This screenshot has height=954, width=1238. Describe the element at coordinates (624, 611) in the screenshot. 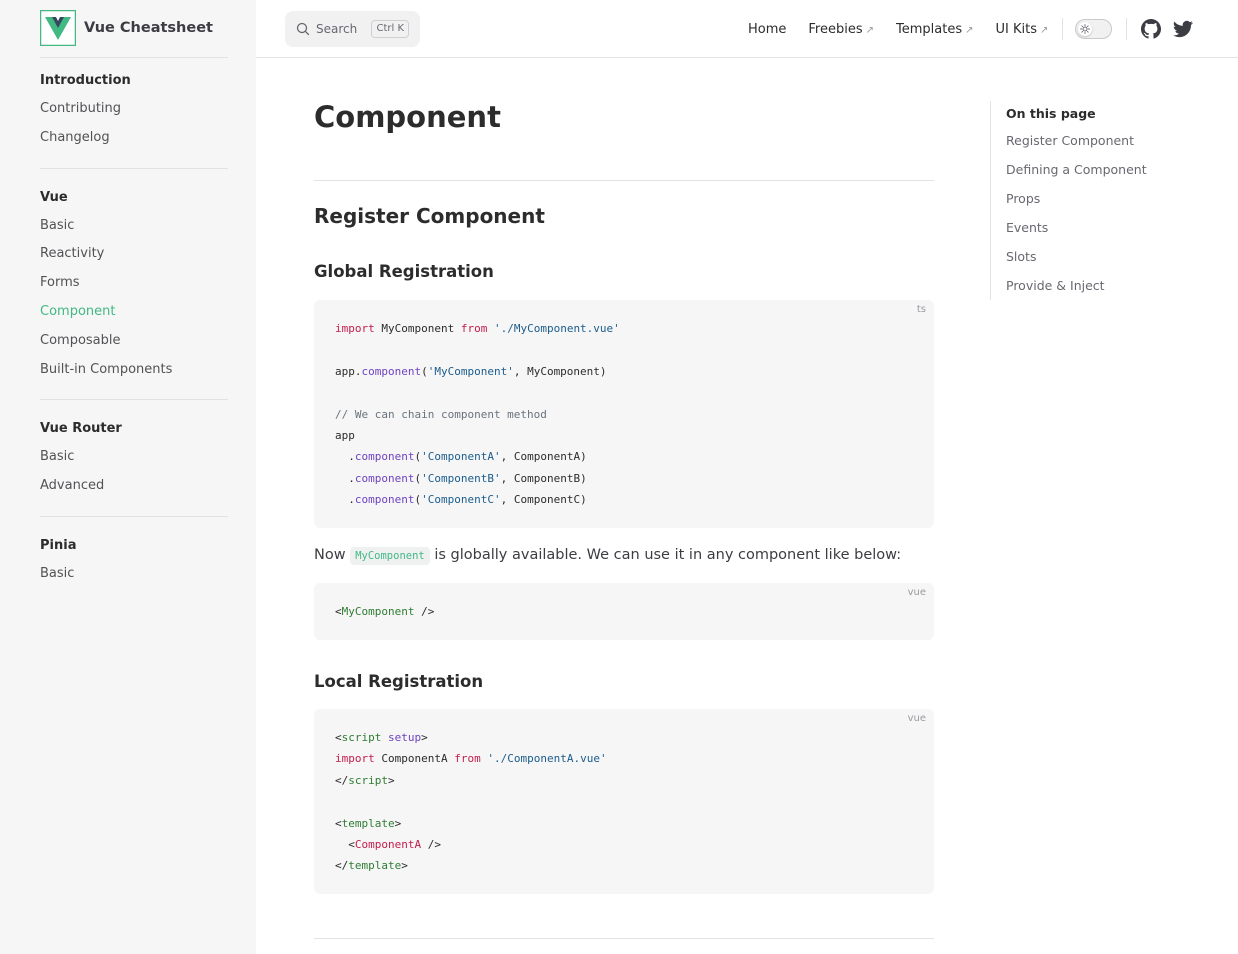

I see `code-block: vue <MyComponent />` at that location.